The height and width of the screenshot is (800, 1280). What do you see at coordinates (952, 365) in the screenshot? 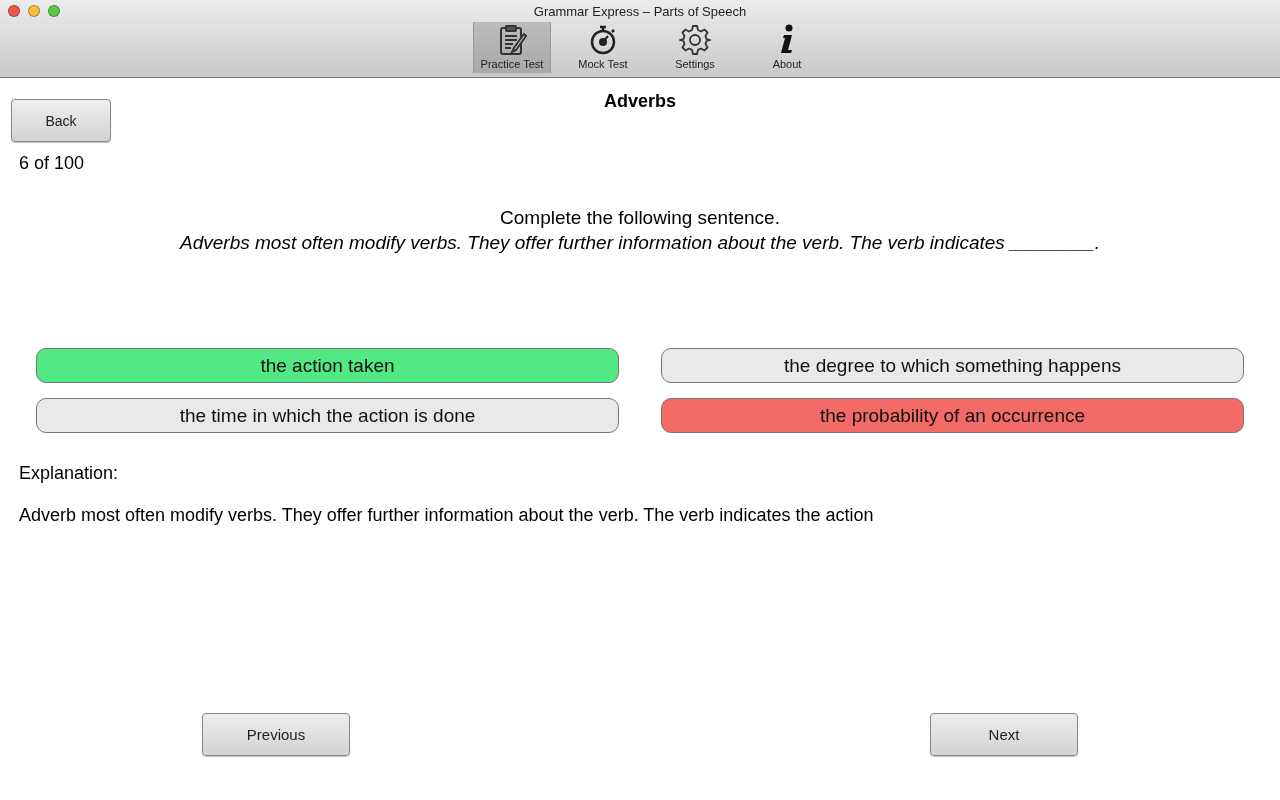
I see `answer-option: the degree to which something happens` at bounding box center [952, 365].